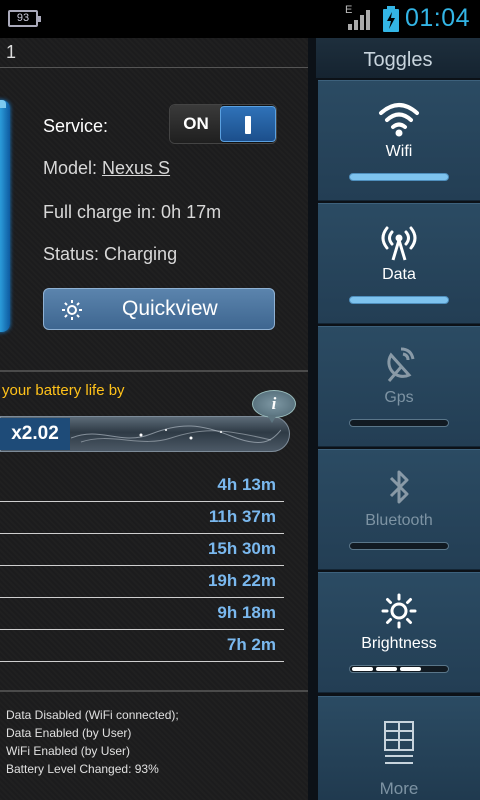 The image size is (480, 800). What do you see at coordinates (399, 520) in the screenshot?
I see `toggle-label: Bluetooth` at bounding box center [399, 520].